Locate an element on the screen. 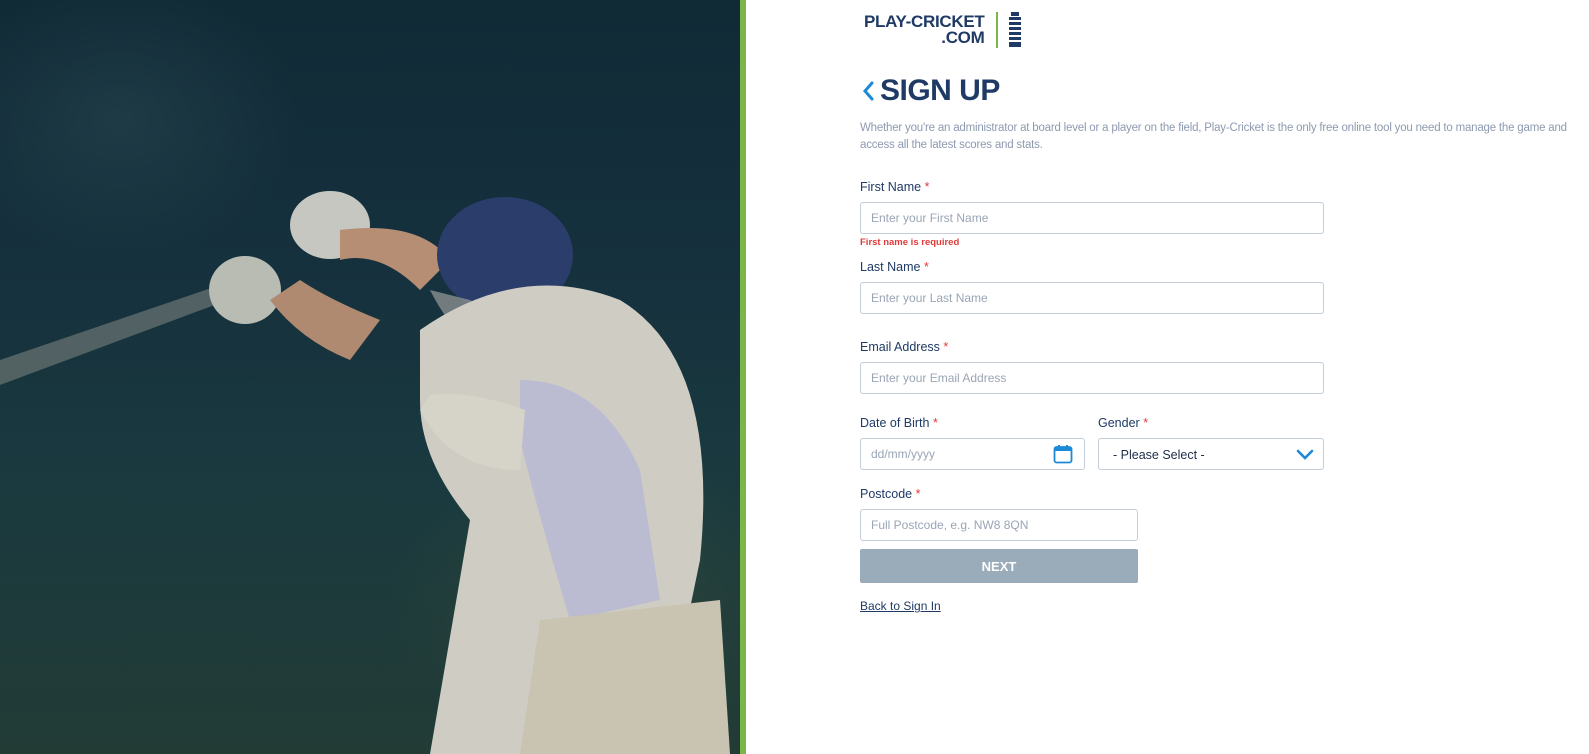  email-label-text: Email Address is located at coordinates (900, 347).